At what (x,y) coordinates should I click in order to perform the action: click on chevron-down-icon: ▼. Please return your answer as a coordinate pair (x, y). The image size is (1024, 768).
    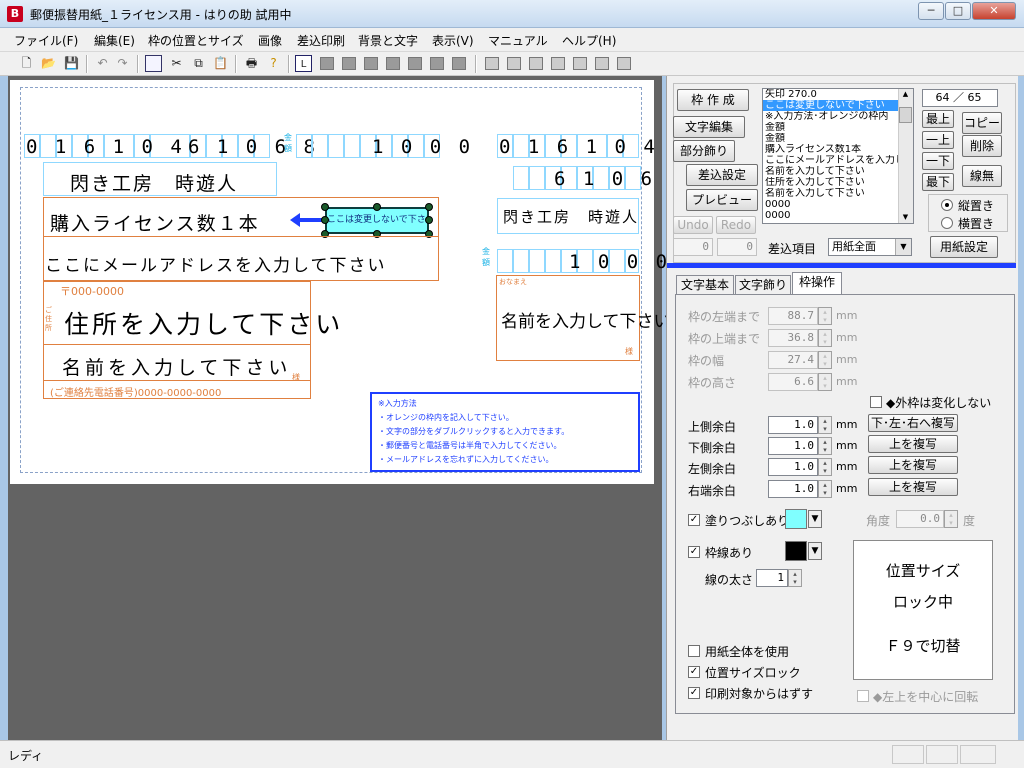
    Looking at the image, I should click on (815, 519).